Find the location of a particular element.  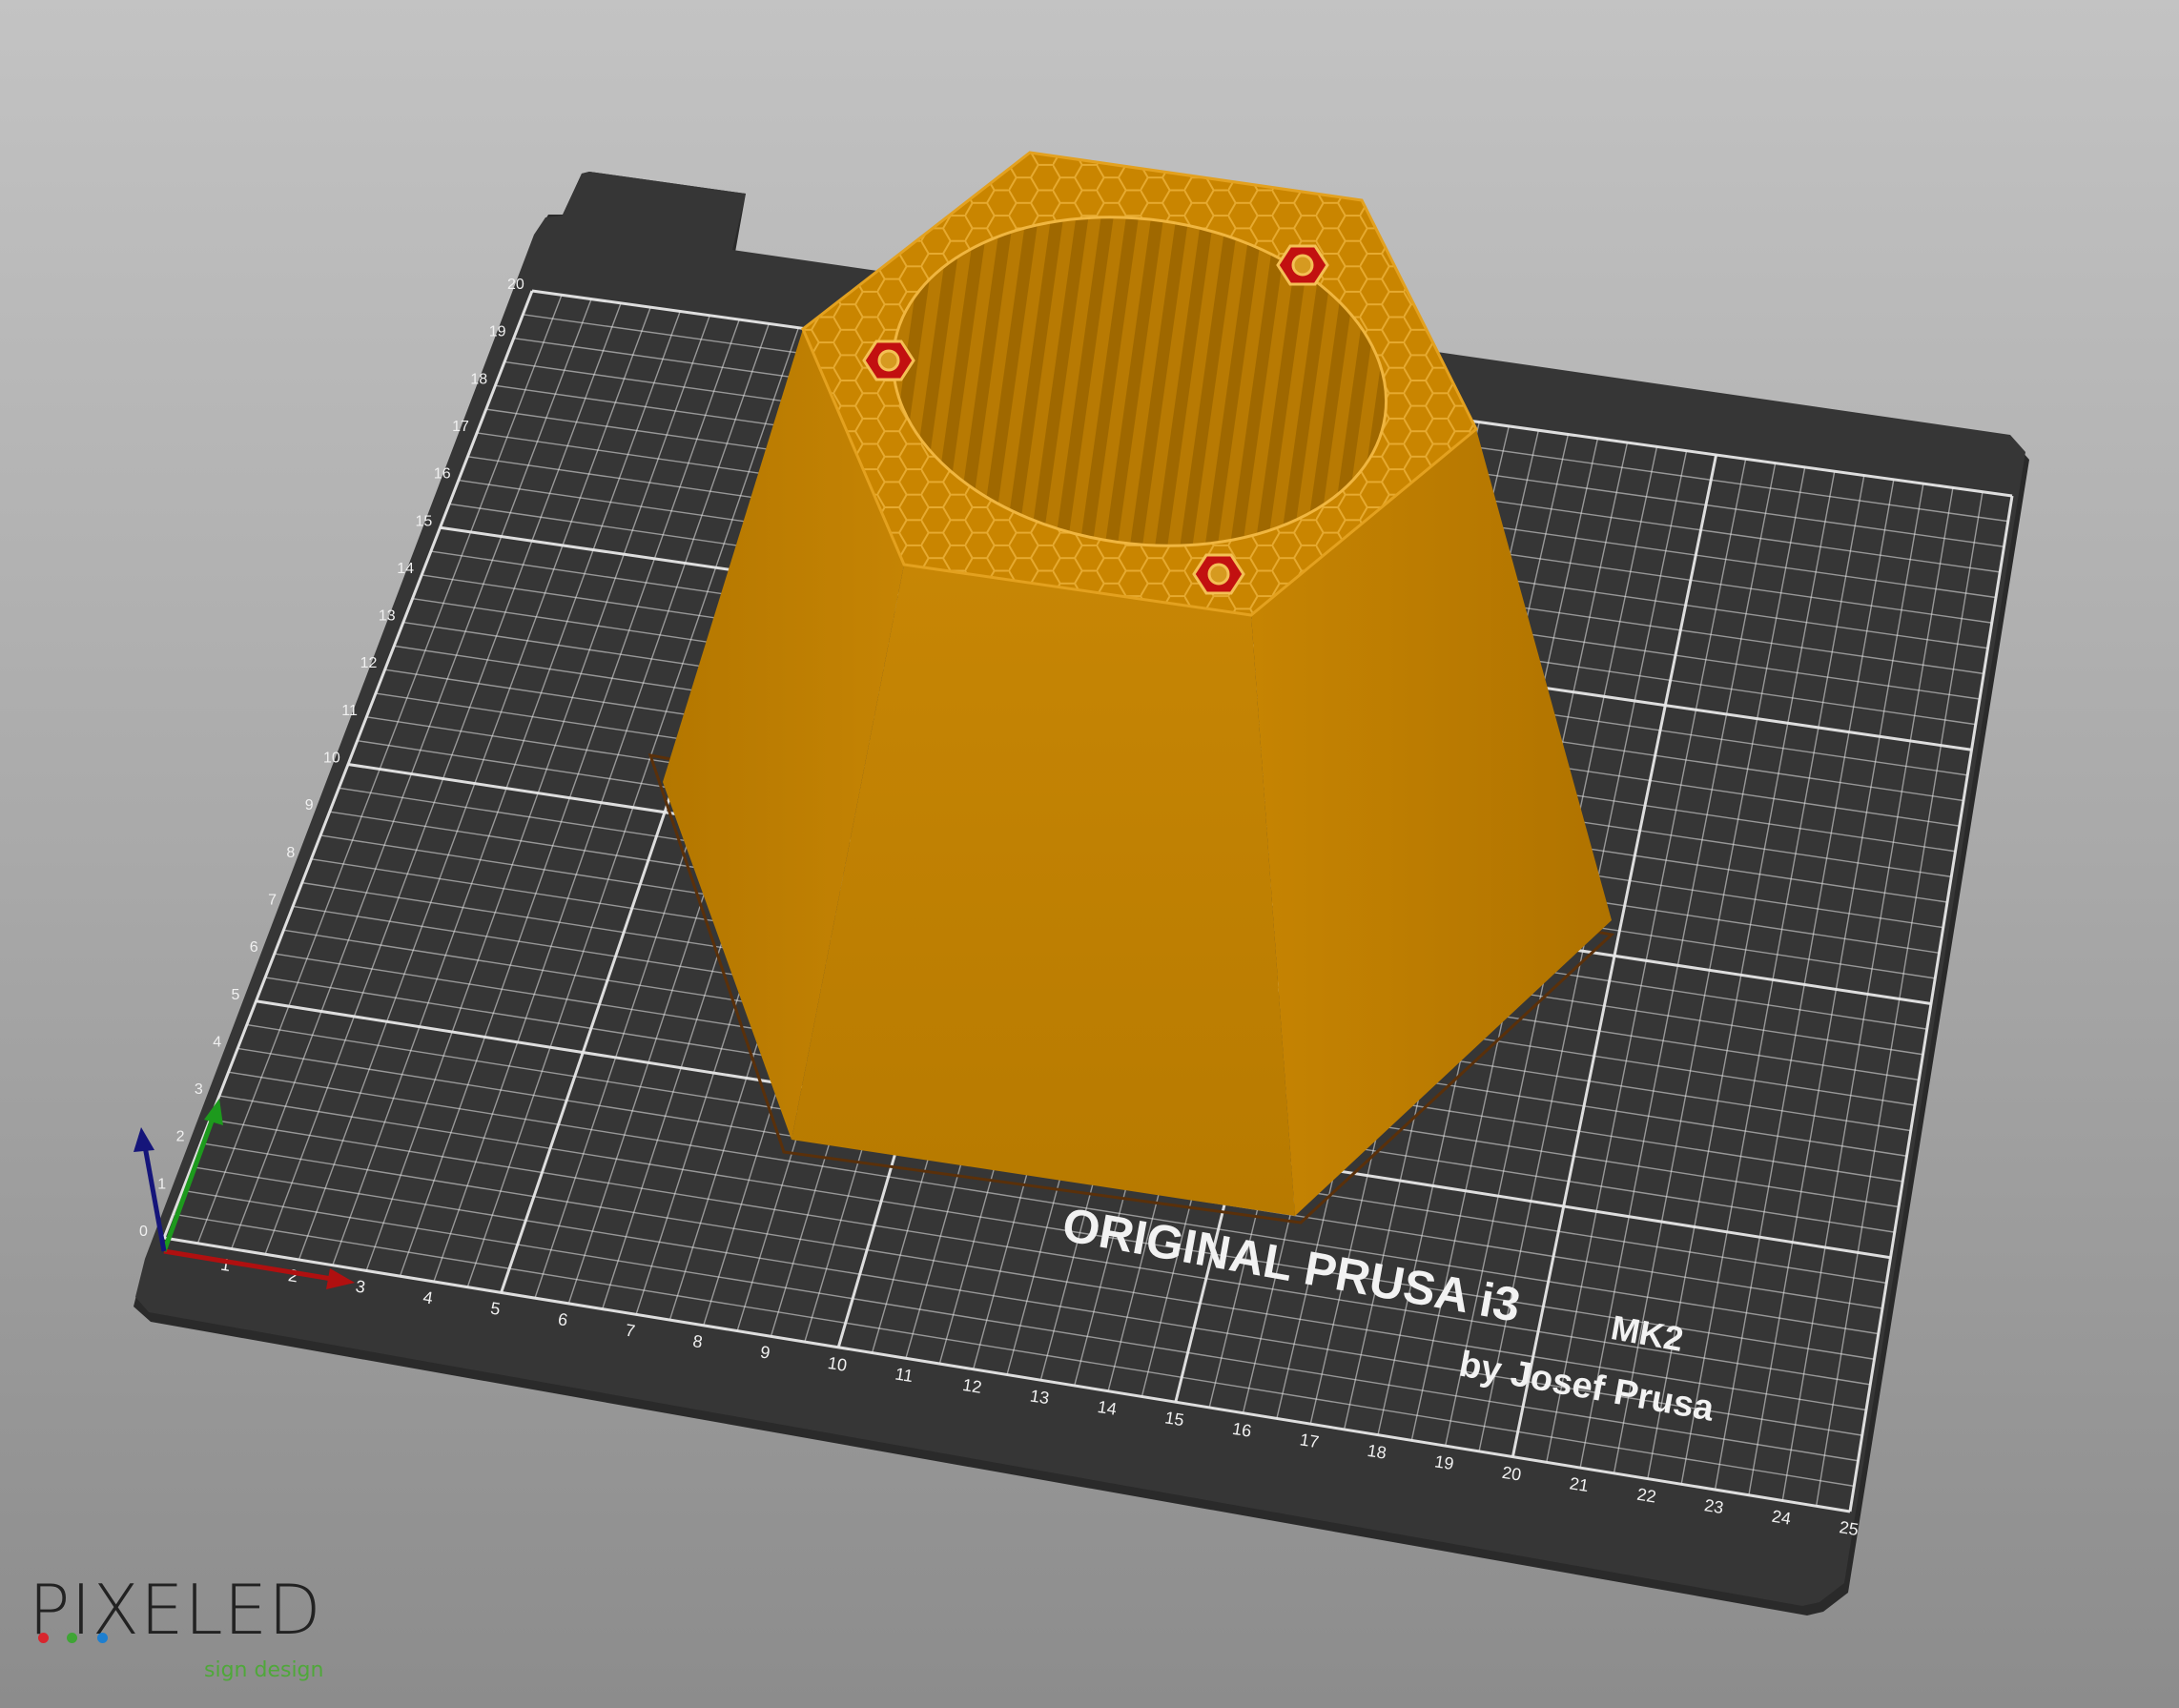

y-tick-label: 10 is located at coordinates (331, 759).